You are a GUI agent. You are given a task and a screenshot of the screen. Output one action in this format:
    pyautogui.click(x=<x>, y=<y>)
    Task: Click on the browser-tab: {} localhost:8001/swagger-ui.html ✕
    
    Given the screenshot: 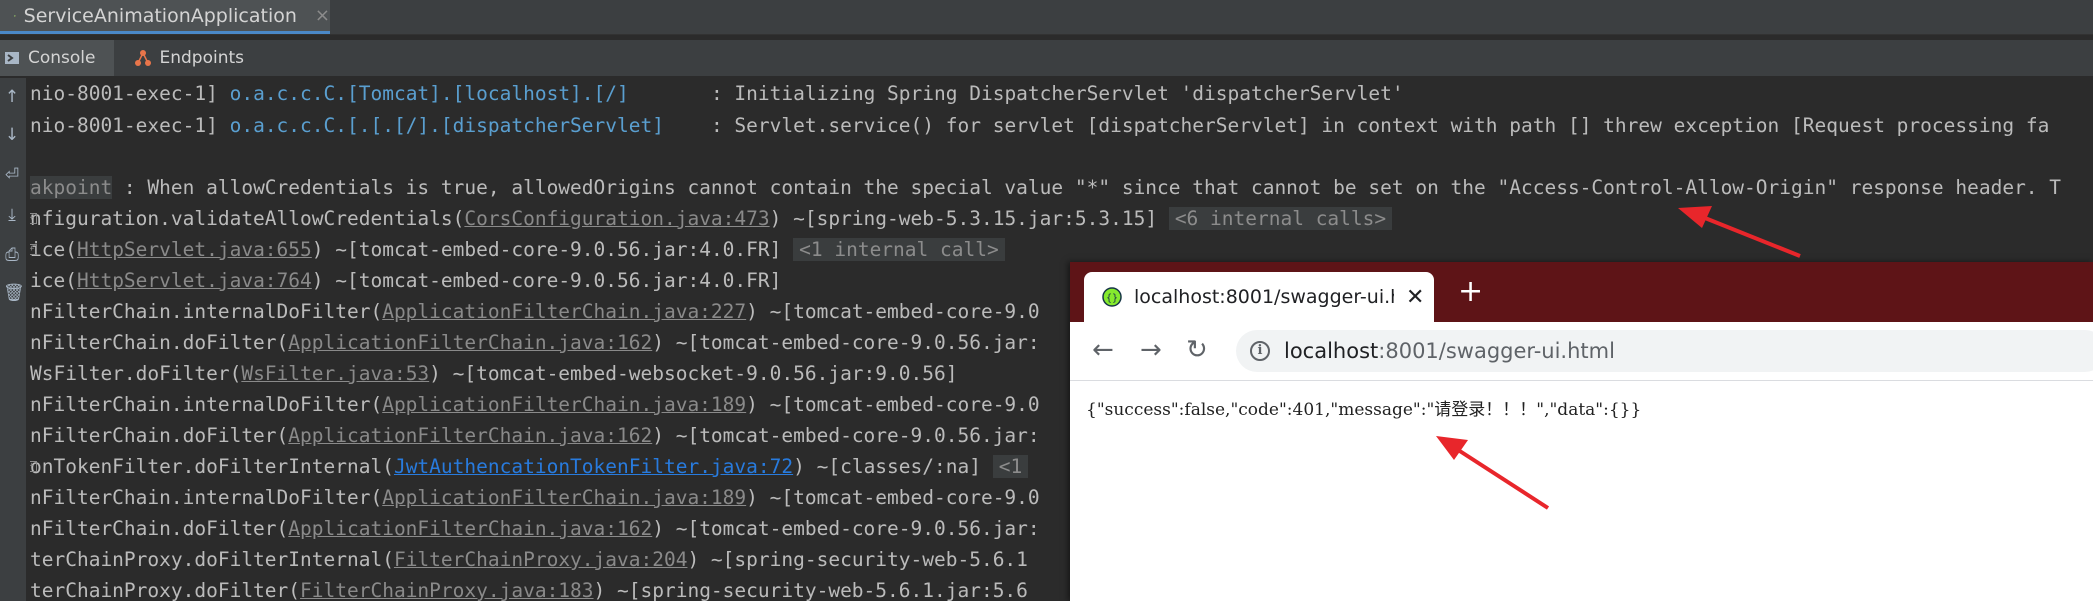 What is the action you would take?
    pyautogui.click(x=1259, y=297)
    